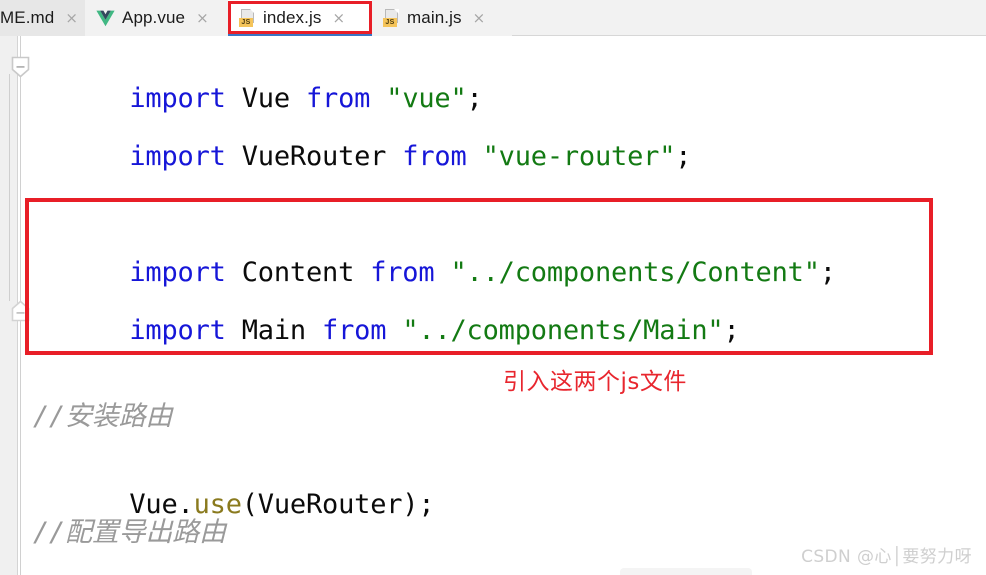  Describe the element at coordinates (298, 272) in the screenshot. I see `token-identifier: Content` at that location.